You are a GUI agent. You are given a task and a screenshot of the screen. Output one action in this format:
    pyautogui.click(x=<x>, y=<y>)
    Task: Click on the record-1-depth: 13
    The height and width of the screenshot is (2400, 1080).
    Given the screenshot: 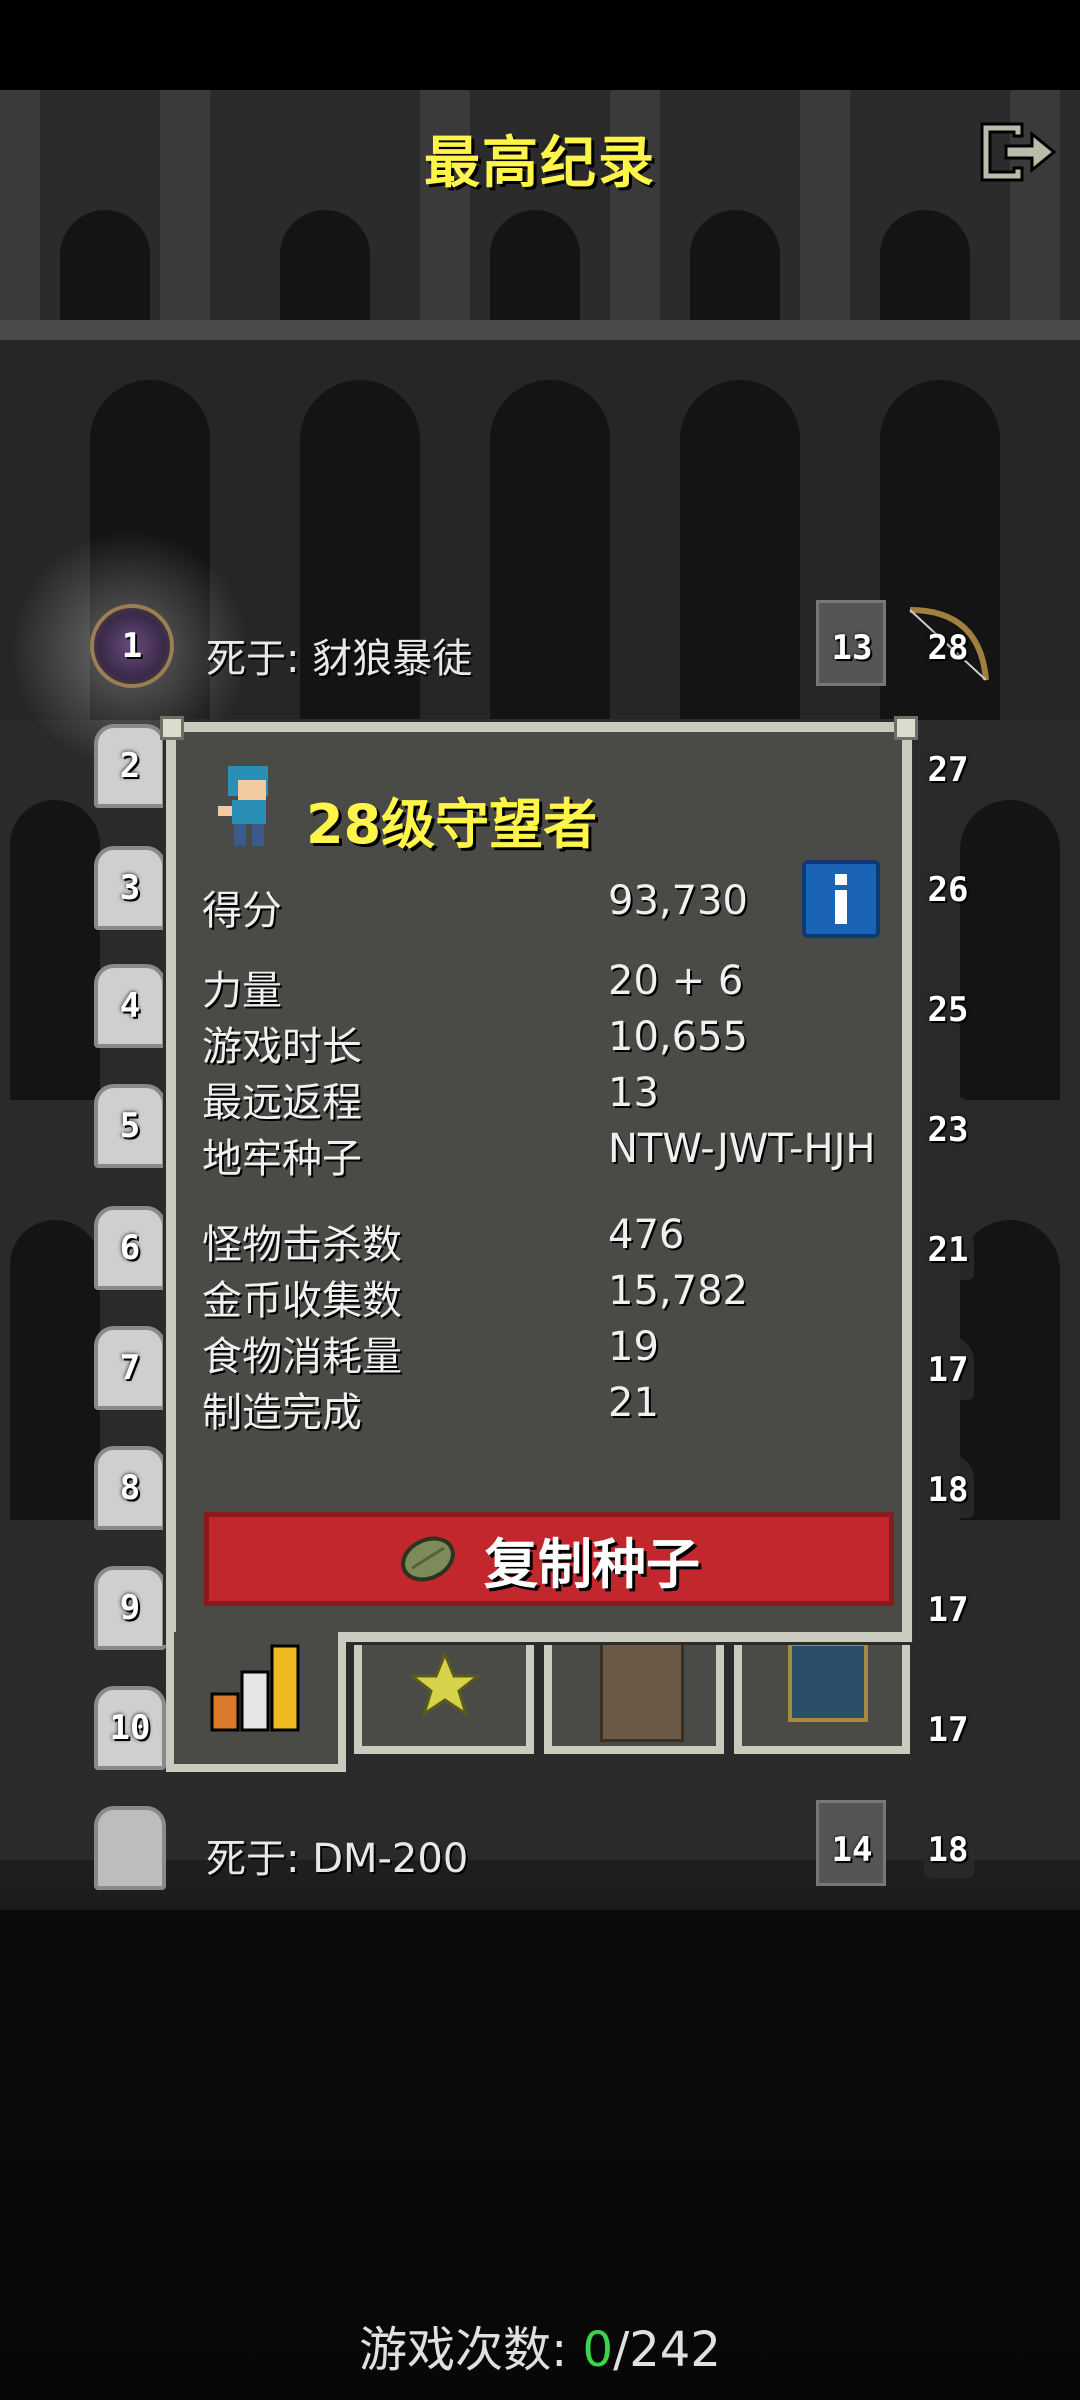 What is the action you would take?
    pyautogui.click(x=852, y=648)
    